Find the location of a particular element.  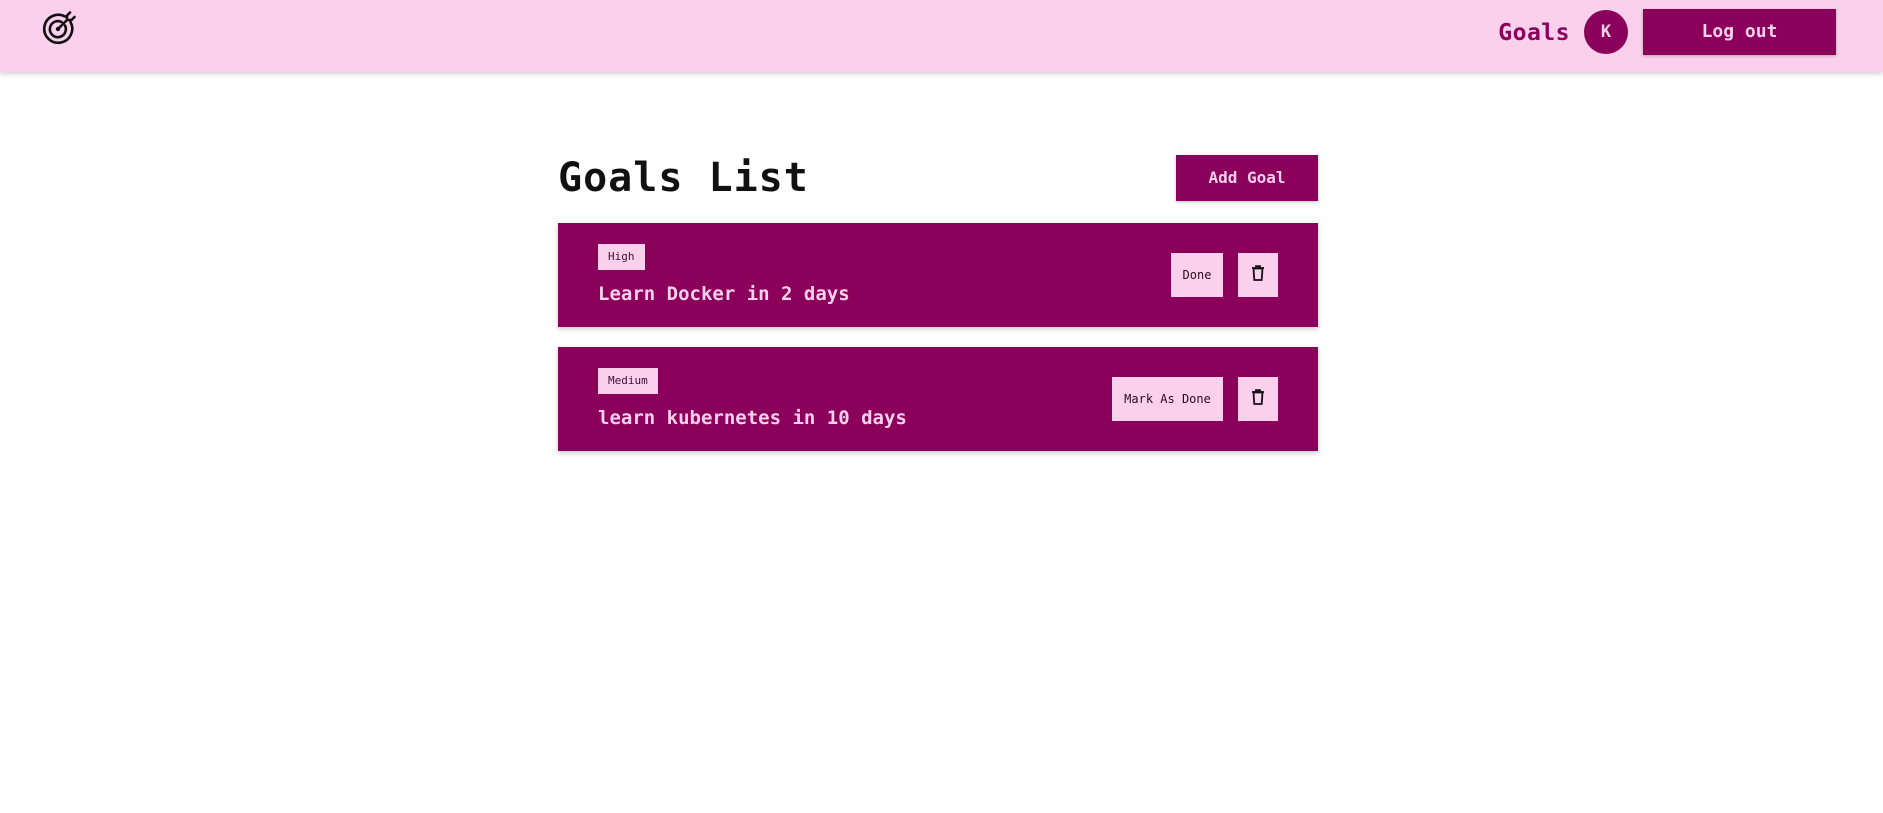

avatar: K is located at coordinates (1606, 32).